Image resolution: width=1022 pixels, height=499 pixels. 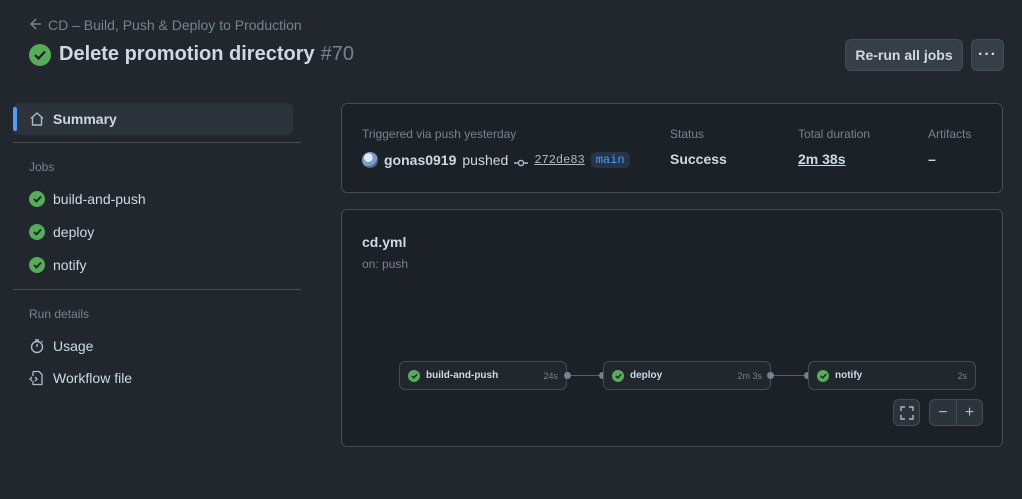 I want to click on trigger-details: gonas0919 pushed 272de83 main, so click(x=496, y=160).